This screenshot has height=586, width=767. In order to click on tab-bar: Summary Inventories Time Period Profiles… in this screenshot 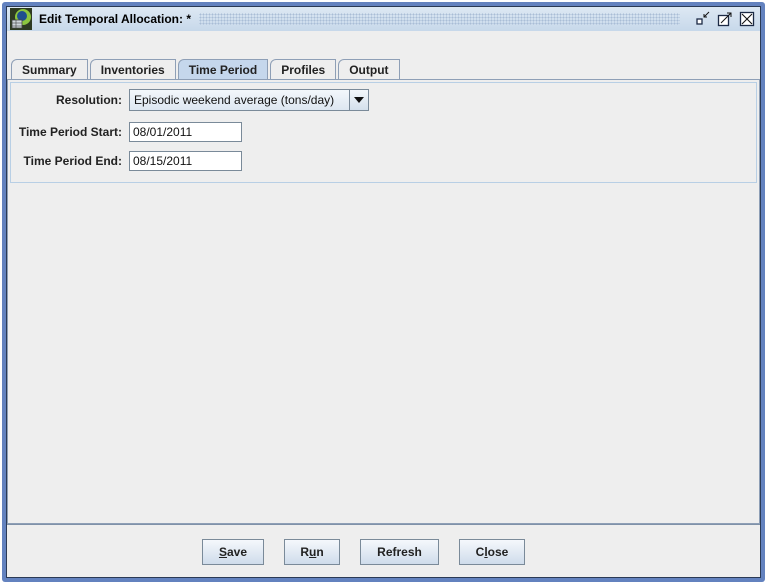, I will do `click(206, 69)`.